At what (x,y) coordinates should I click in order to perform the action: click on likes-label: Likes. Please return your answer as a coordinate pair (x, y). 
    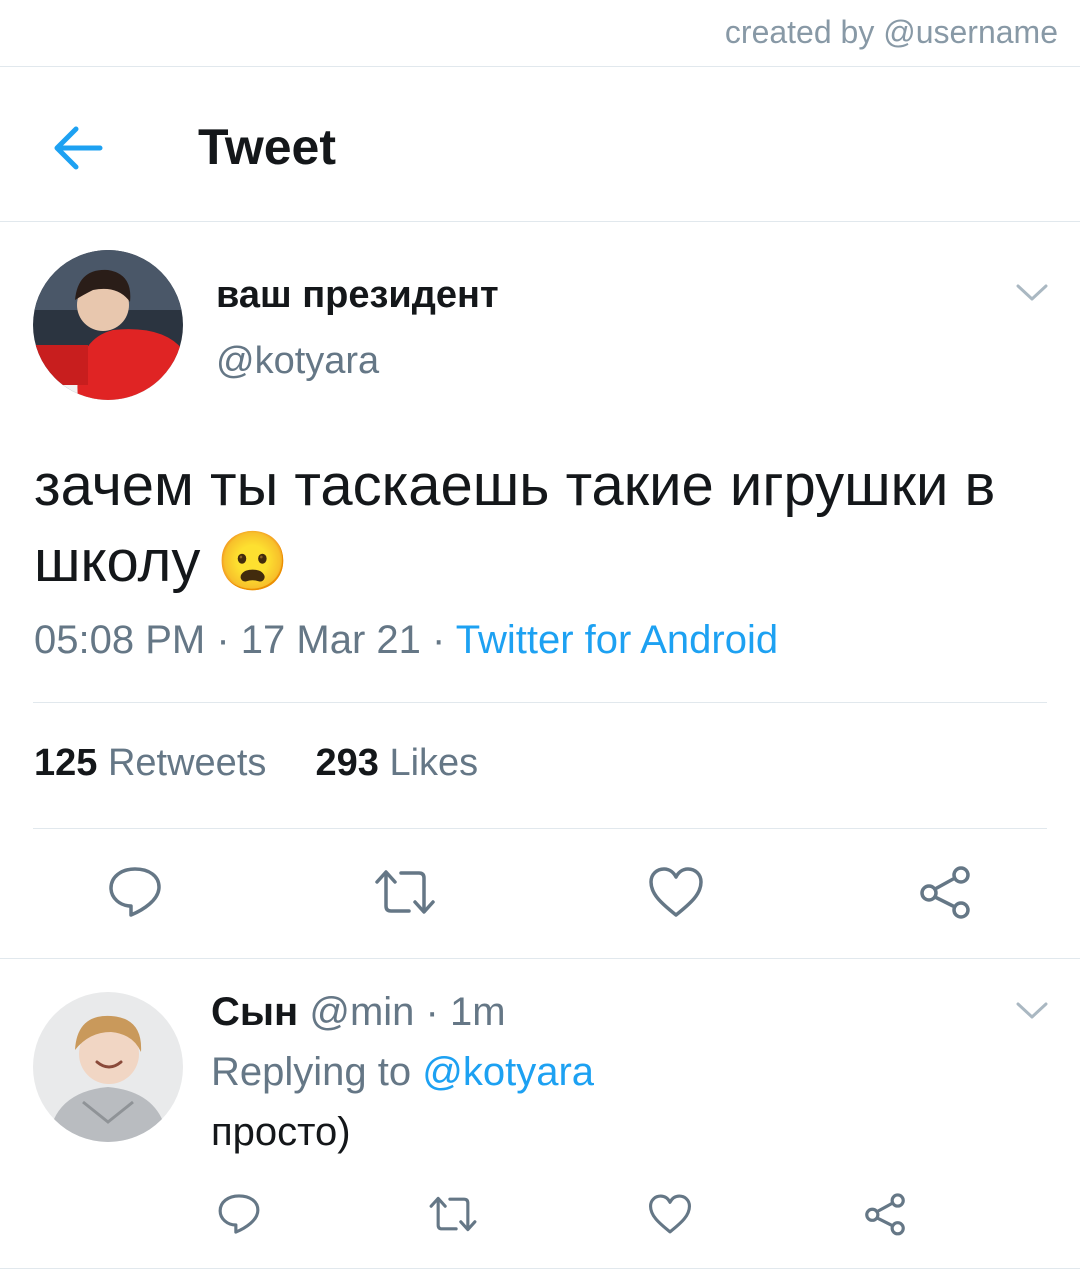
    Looking at the image, I should click on (434, 763).